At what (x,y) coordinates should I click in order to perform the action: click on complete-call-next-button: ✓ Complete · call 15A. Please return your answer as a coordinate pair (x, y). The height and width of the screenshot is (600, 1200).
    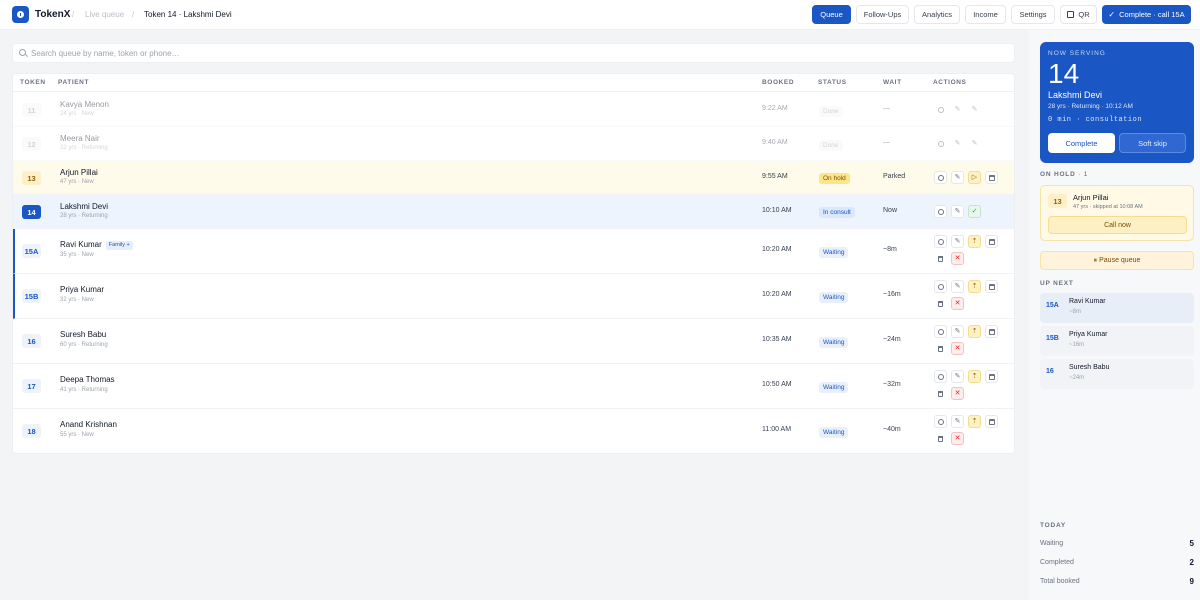
    Looking at the image, I should click on (1146, 14).